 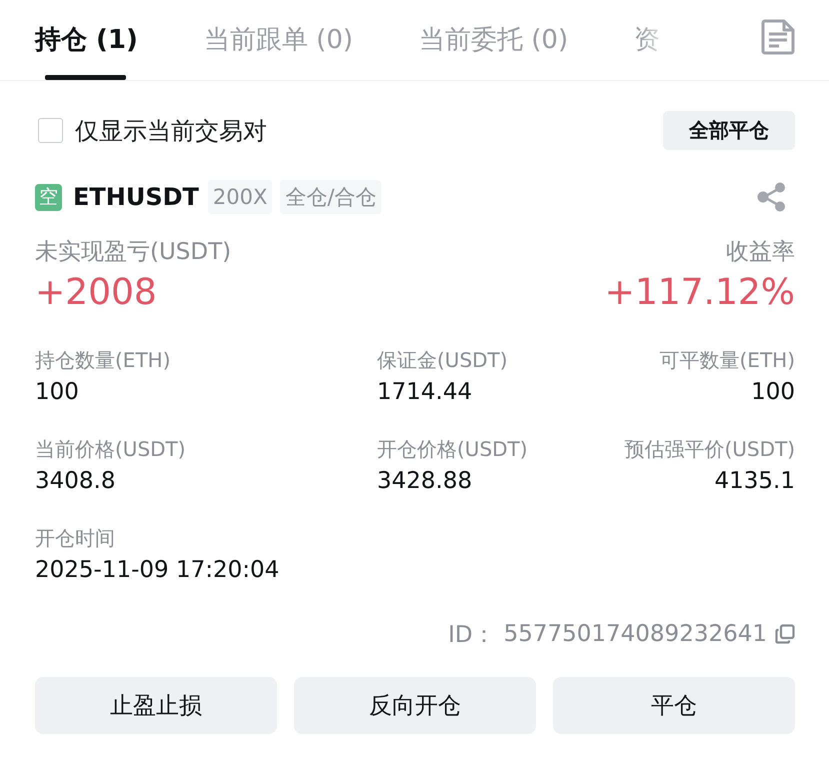 I want to click on field-value: 1714.44, so click(x=424, y=392).